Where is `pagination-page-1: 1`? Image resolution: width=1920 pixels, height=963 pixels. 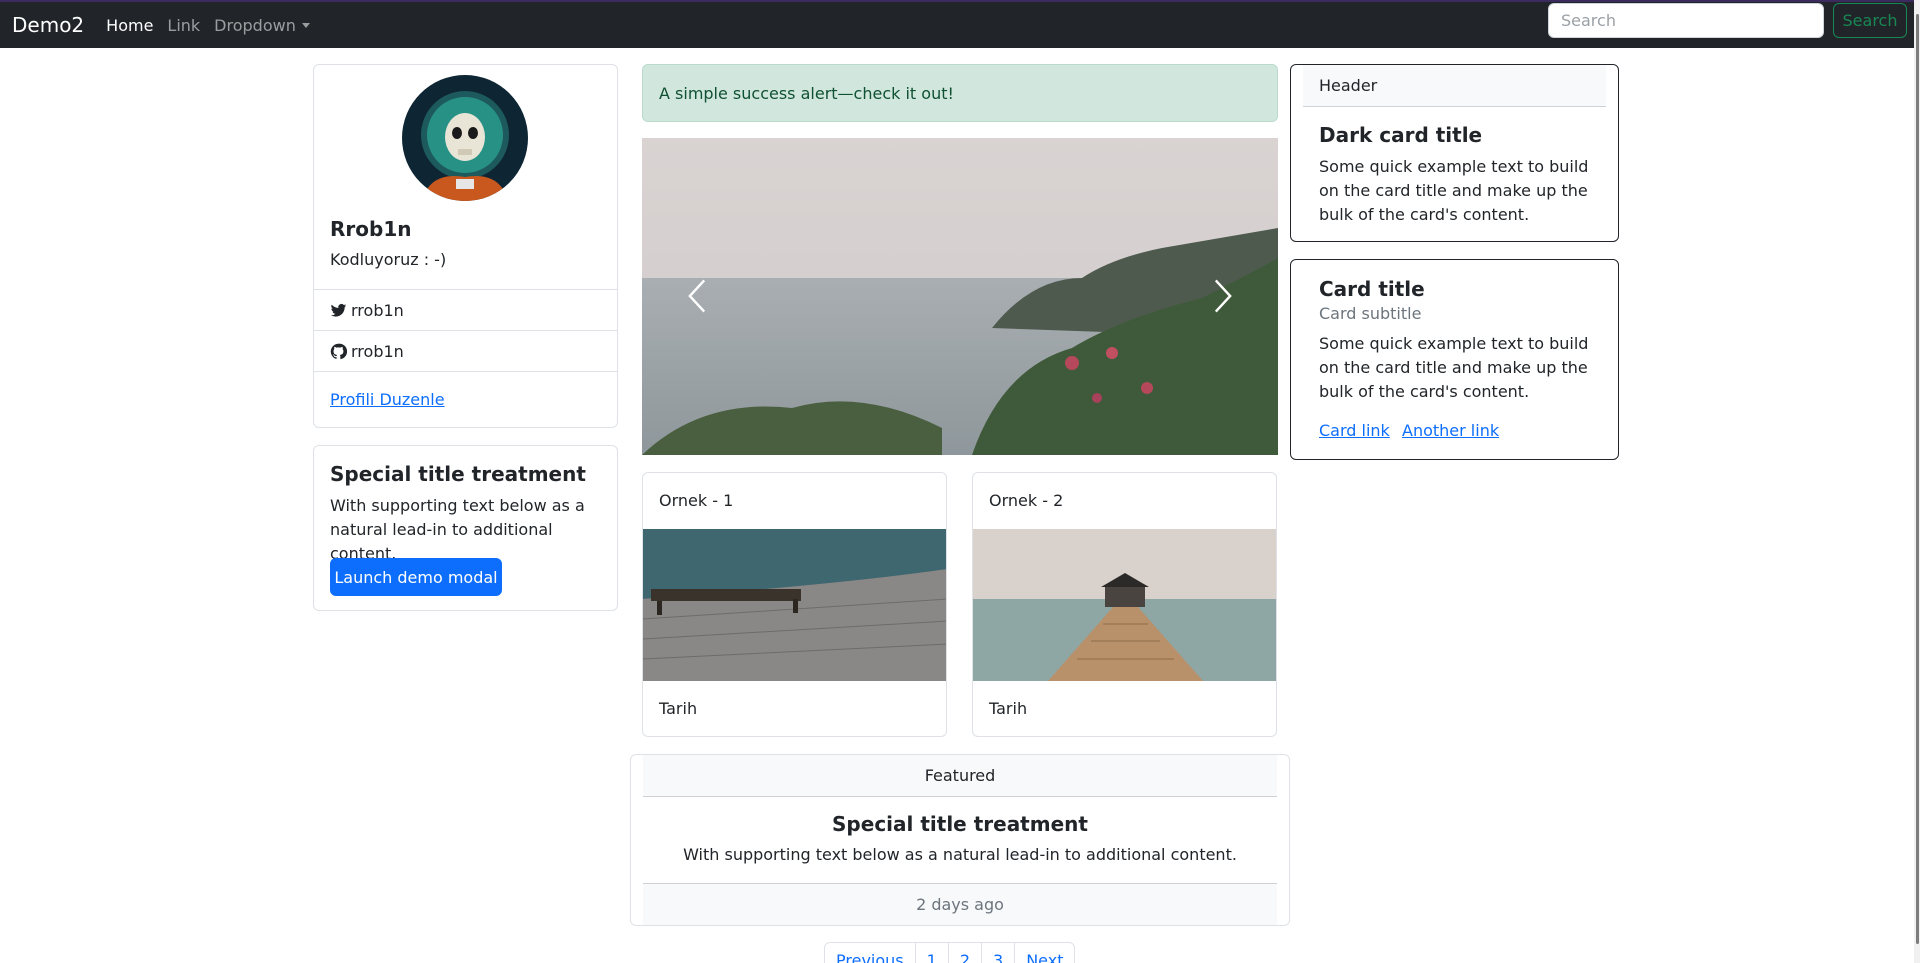
pagination-page-1: 1 is located at coordinates (931, 952).